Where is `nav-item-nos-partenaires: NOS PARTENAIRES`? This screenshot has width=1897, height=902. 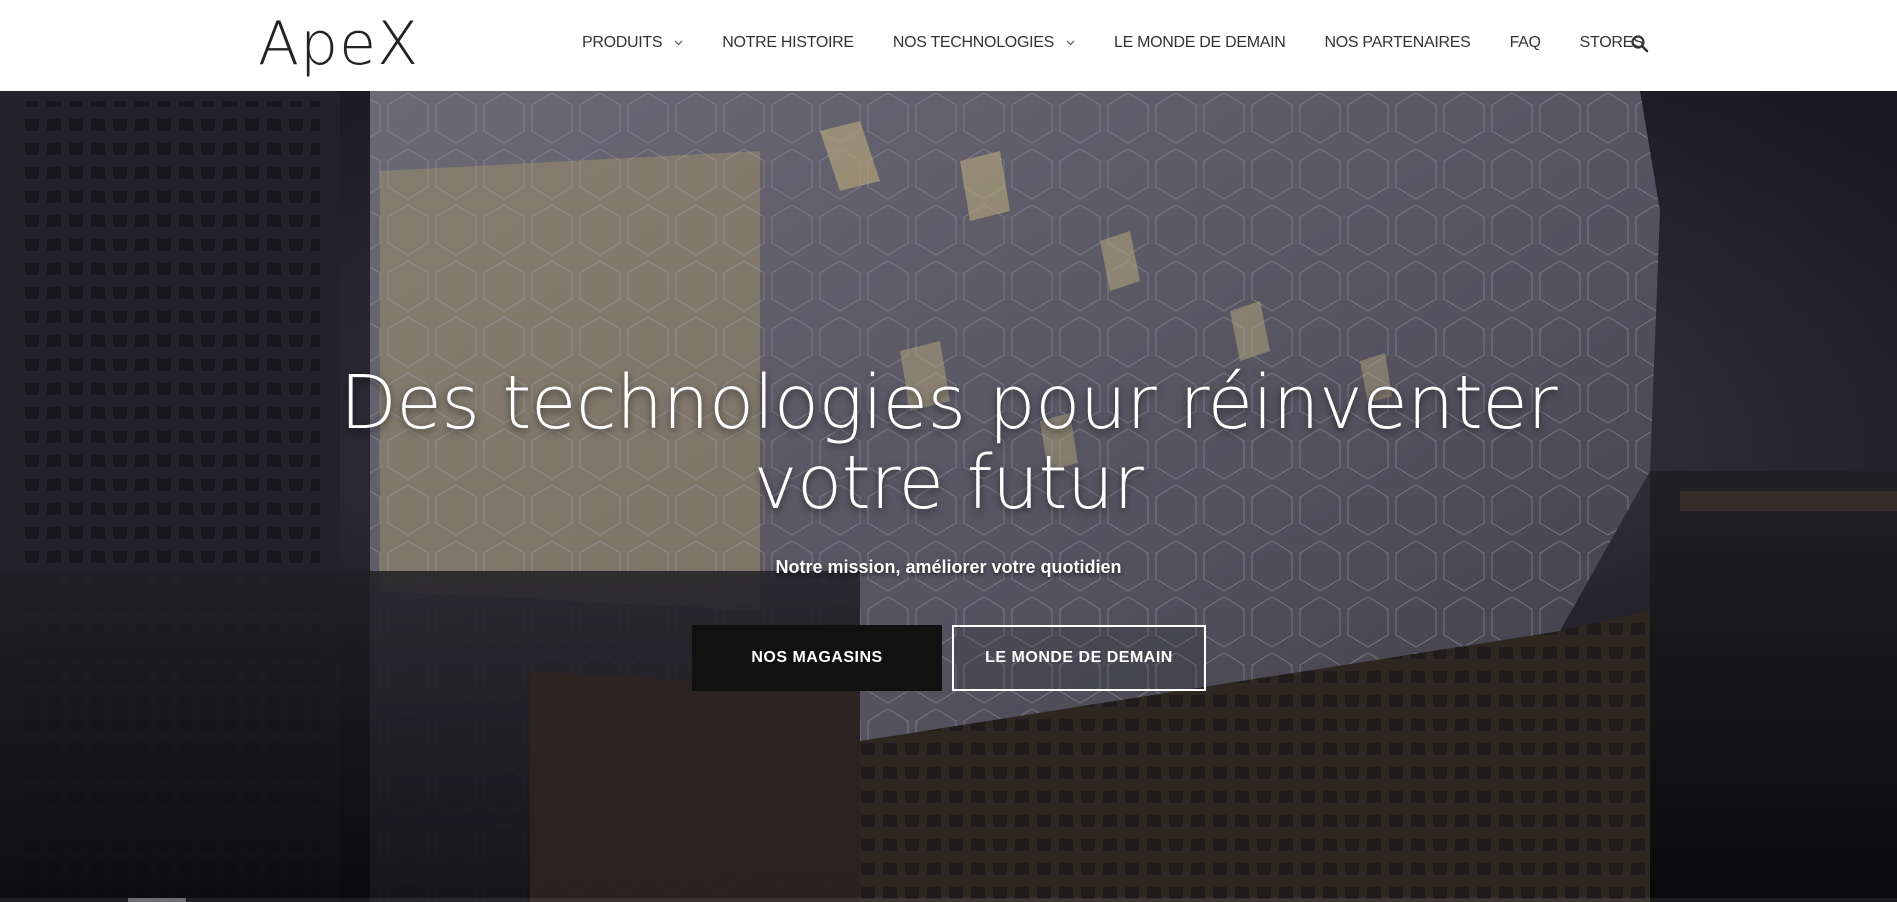
nav-item-nos-partenaires: NOS PARTENAIRES is located at coordinates (1398, 43).